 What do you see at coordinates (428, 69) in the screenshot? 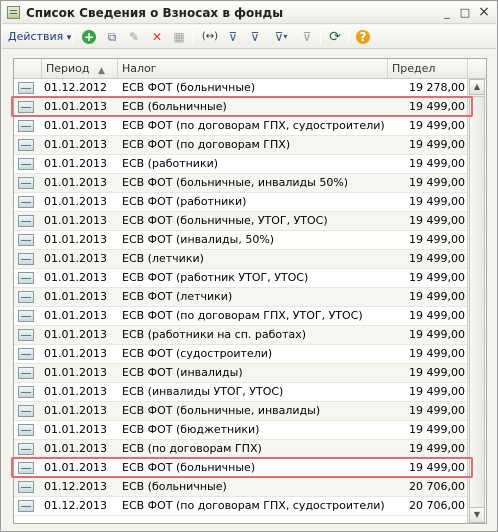
I see `header-limit: Предел` at bounding box center [428, 69].